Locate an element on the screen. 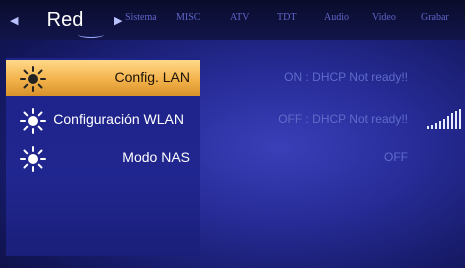 The width and height of the screenshot is (465, 268). tab-atv: ATV is located at coordinates (239, 17).